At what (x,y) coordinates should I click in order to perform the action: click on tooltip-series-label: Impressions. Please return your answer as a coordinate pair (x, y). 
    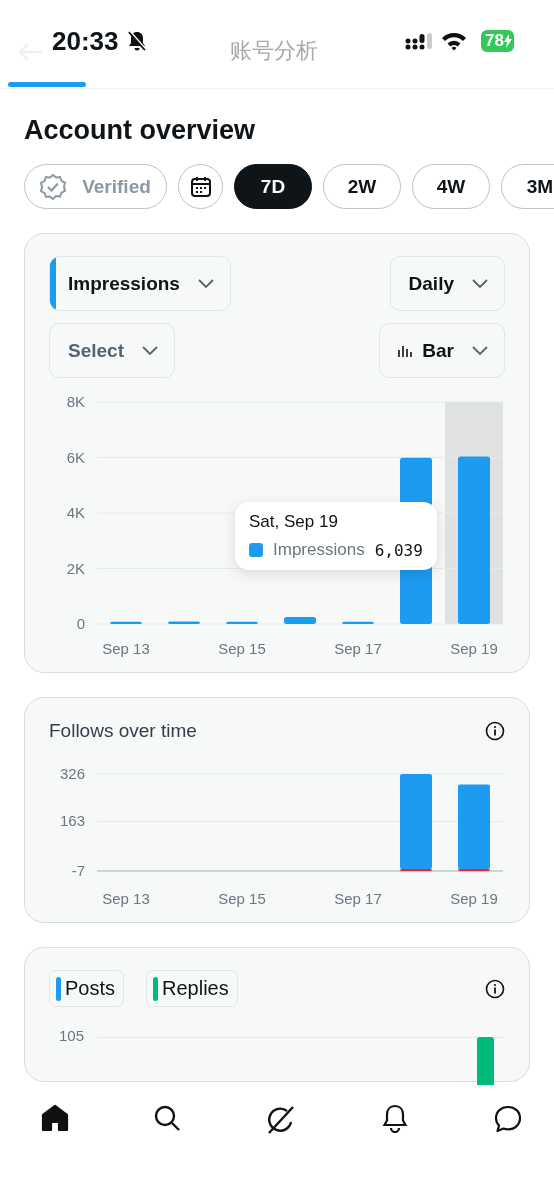
    Looking at the image, I should click on (319, 550).